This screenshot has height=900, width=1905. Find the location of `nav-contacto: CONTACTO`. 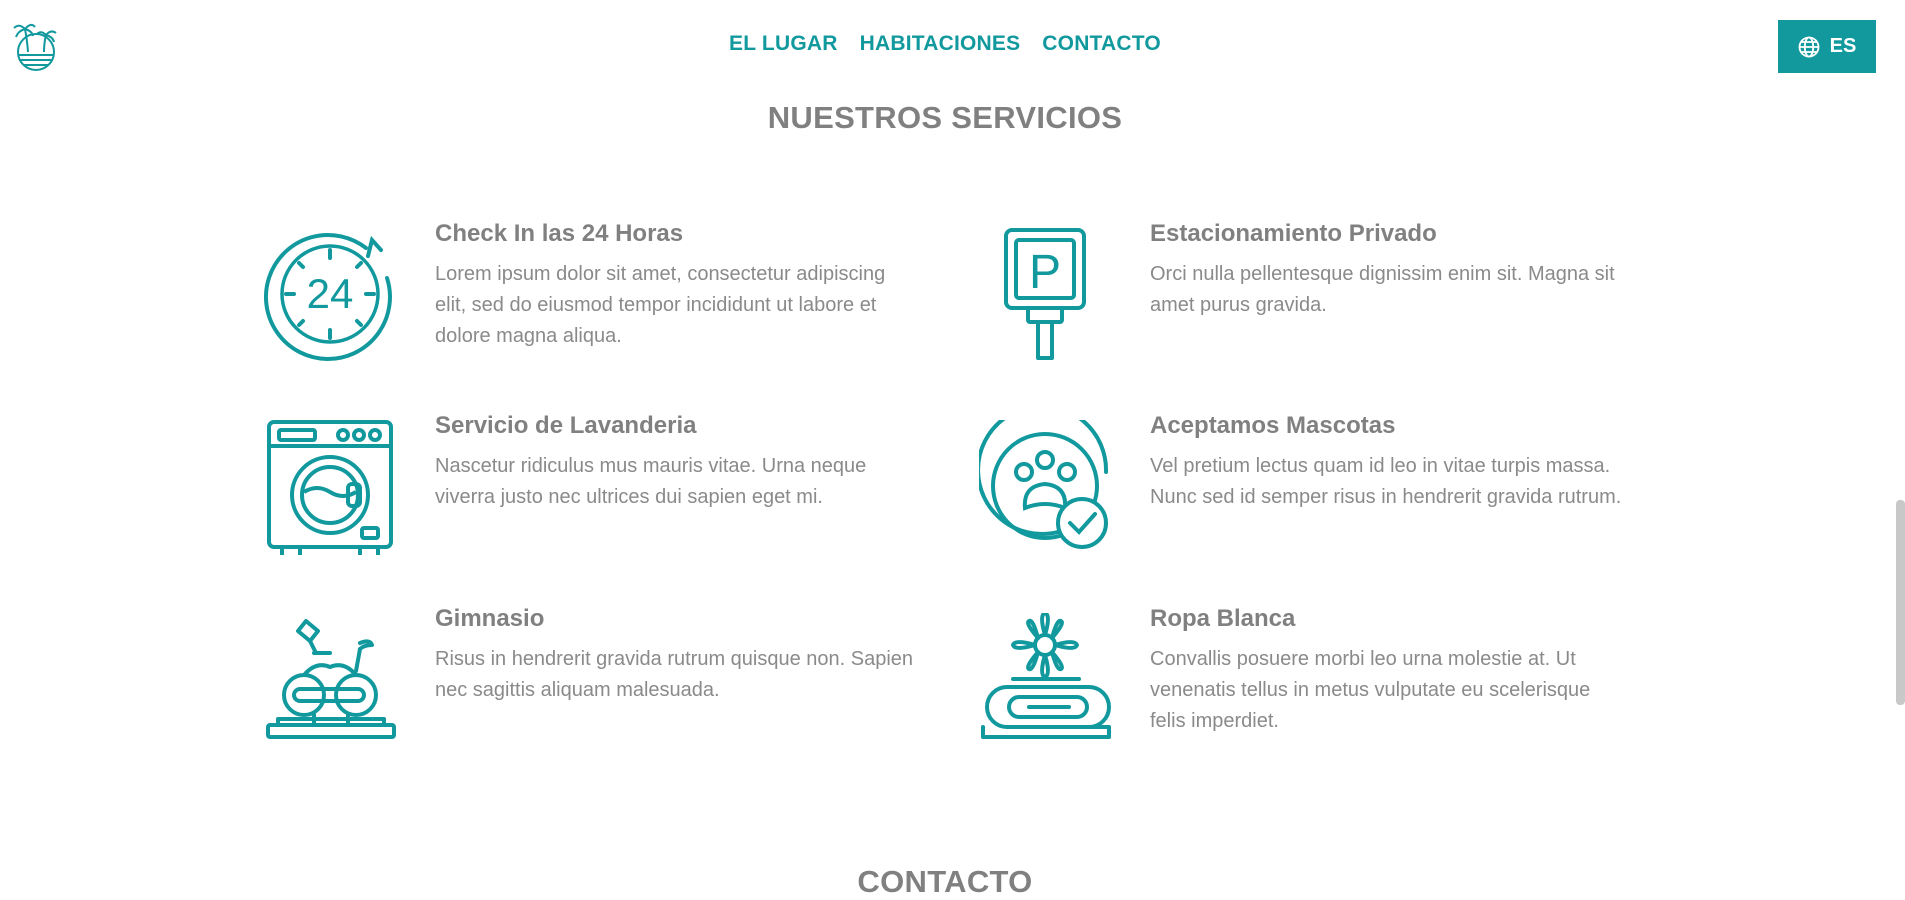

nav-contacto: CONTACTO is located at coordinates (1101, 44).